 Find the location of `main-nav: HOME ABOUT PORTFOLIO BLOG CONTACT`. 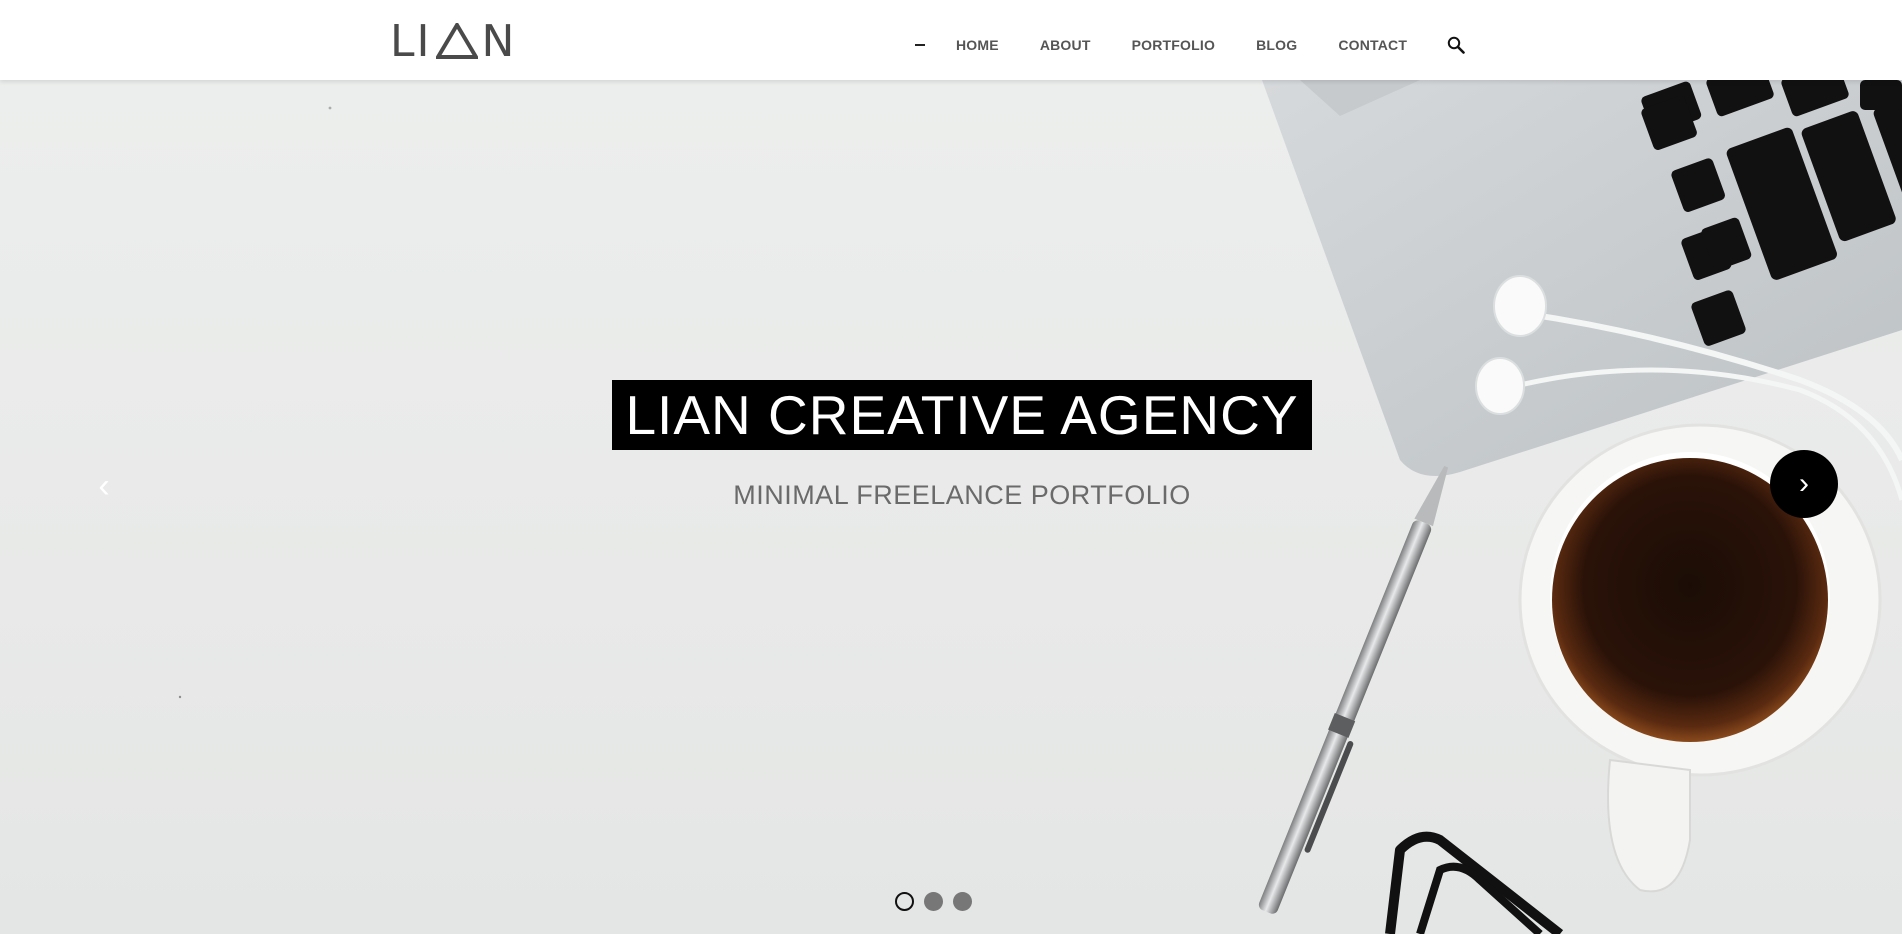

main-nav: HOME ABOUT PORTFOLIO BLOG CONTACT is located at coordinates (1190, 45).